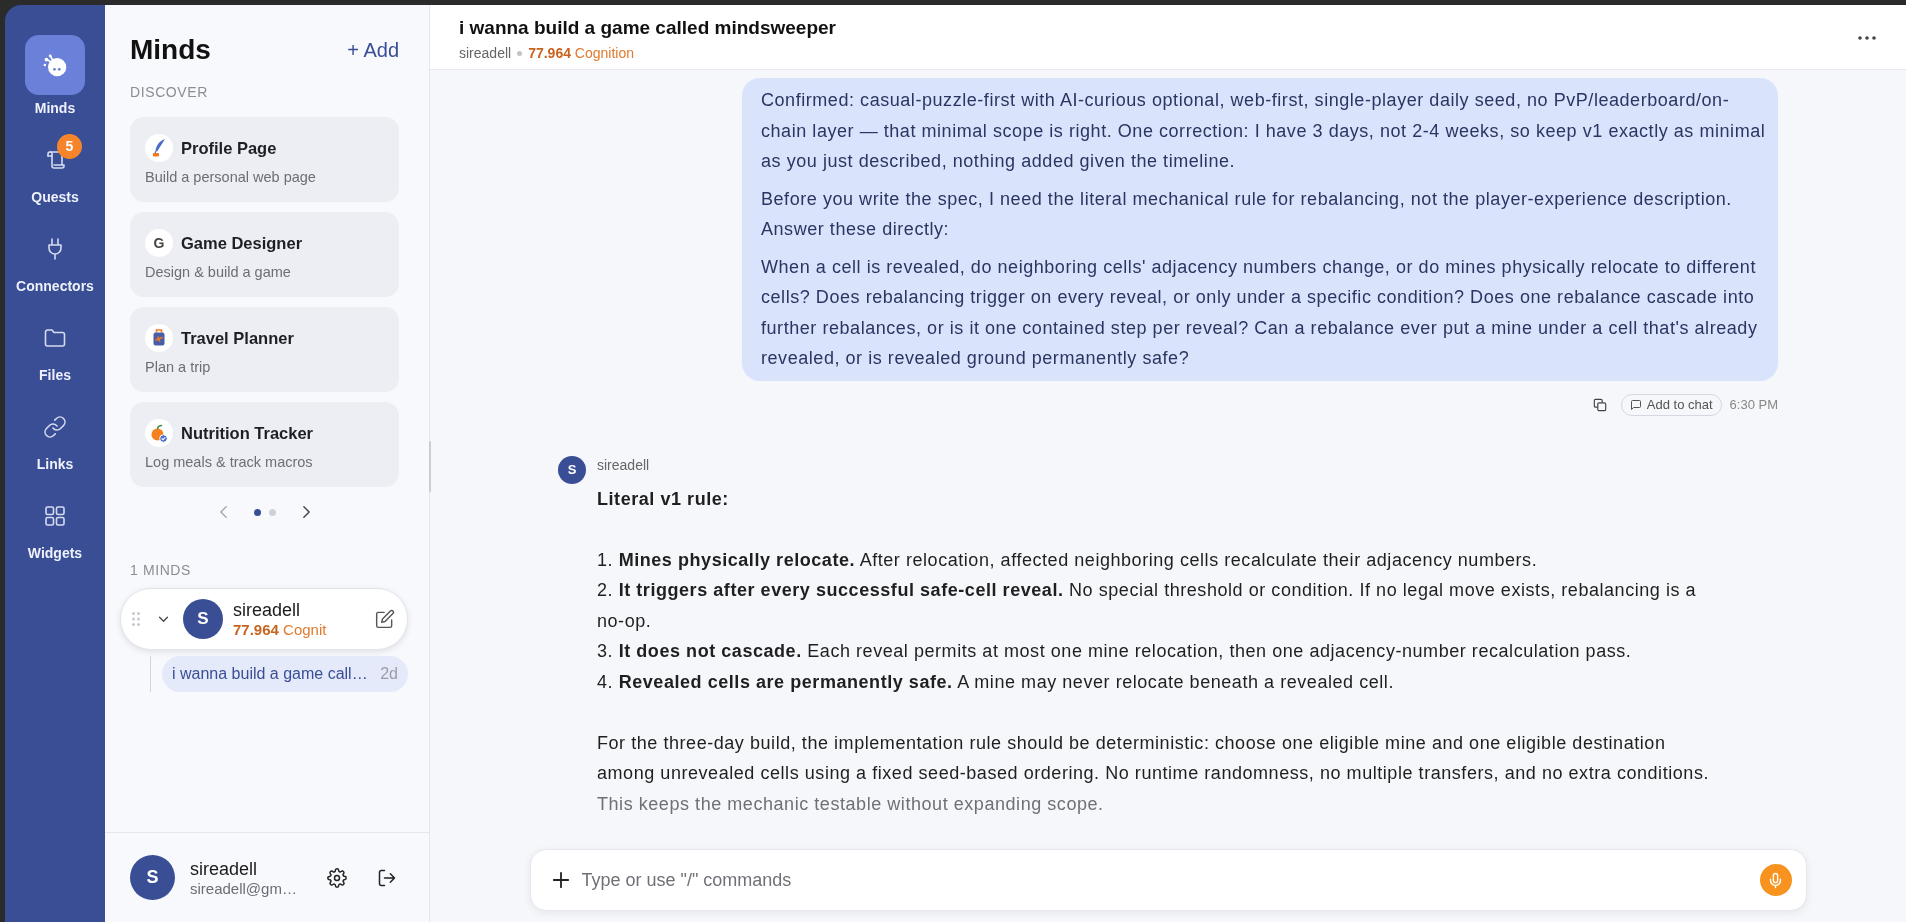  What do you see at coordinates (280, 630) in the screenshot?
I see `cognition-score: 77.964 Cognit` at bounding box center [280, 630].